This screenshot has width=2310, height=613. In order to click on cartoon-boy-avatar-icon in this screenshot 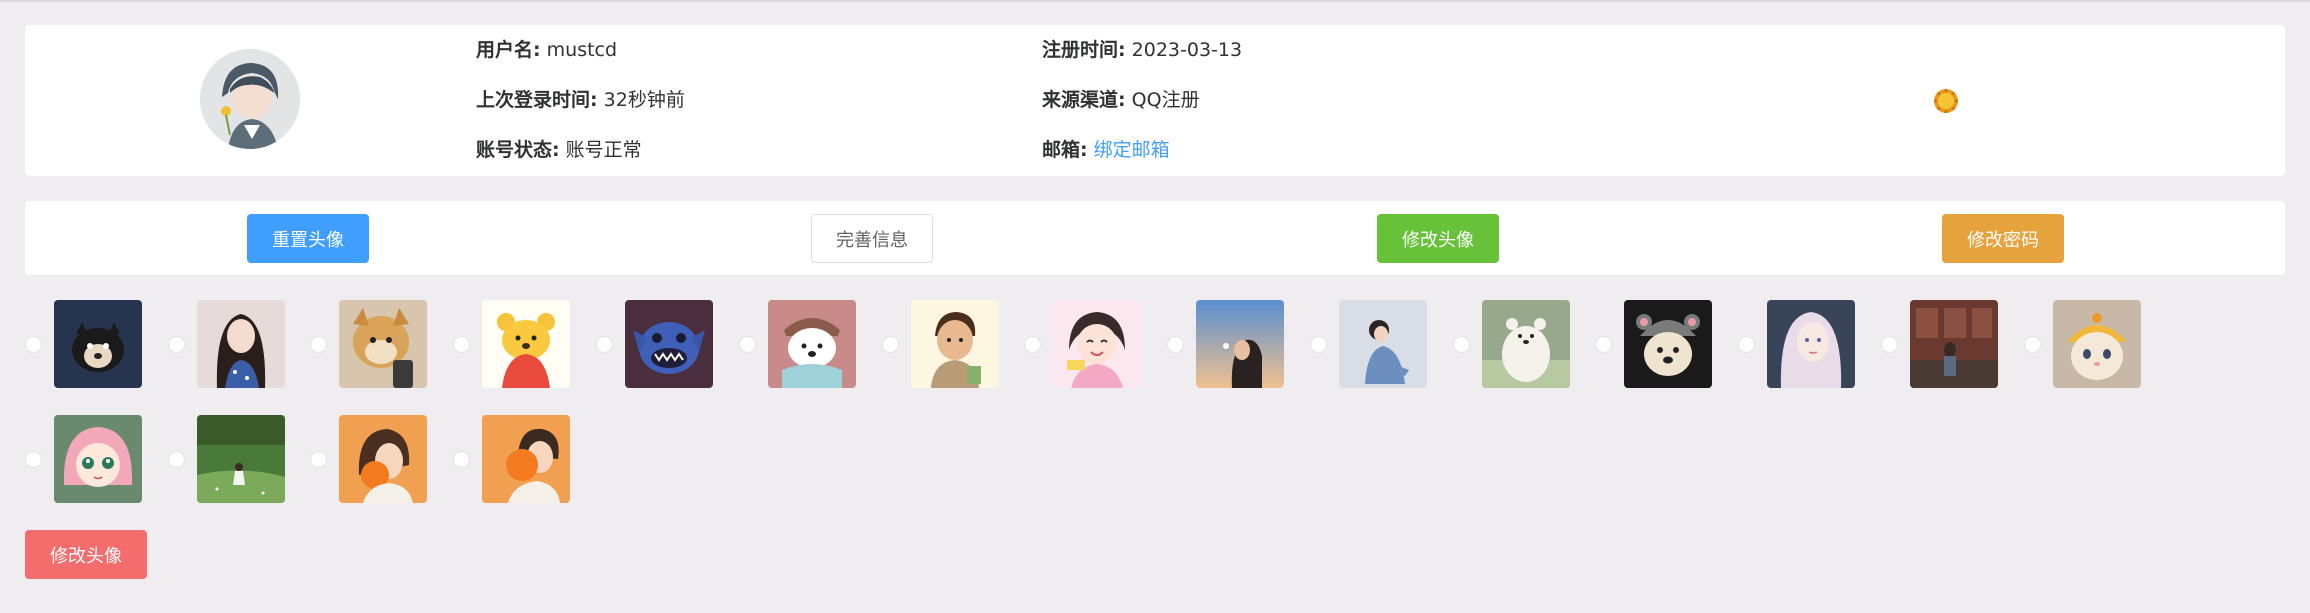, I will do `click(955, 344)`.